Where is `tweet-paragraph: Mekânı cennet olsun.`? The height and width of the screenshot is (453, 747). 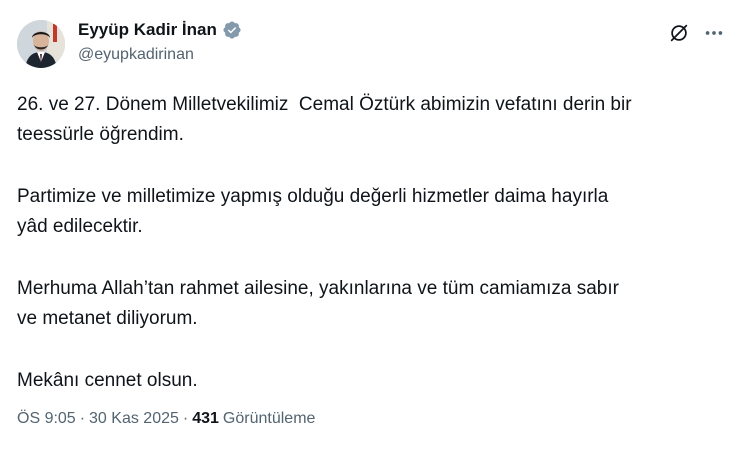
tweet-paragraph: Mekânı cennet olsun. is located at coordinates (107, 380).